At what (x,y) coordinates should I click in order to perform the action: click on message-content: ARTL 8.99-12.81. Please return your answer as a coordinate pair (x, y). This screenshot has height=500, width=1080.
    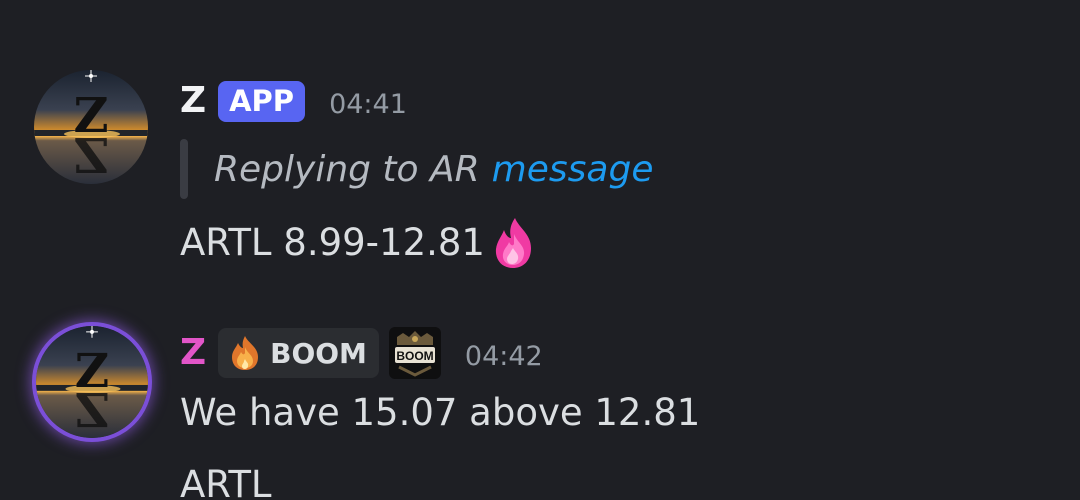
    Looking at the image, I should click on (358, 243).